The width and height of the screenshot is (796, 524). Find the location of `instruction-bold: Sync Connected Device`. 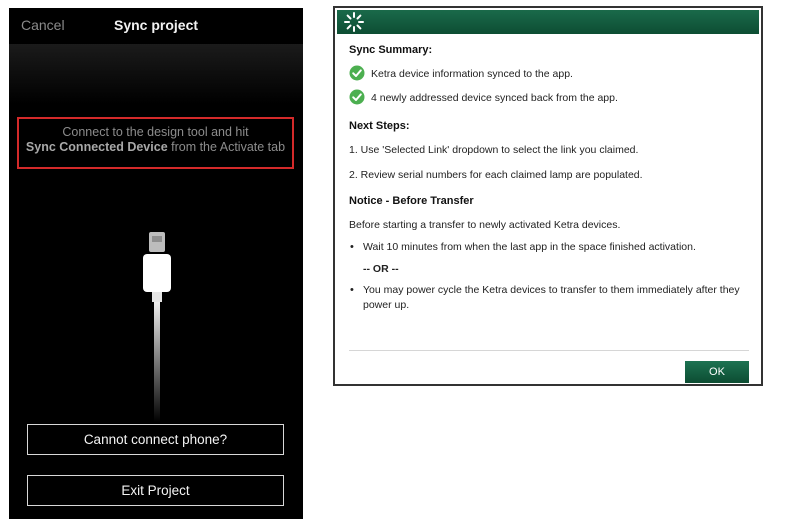

instruction-bold: Sync Connected Device is located at coordinates (96, 147).